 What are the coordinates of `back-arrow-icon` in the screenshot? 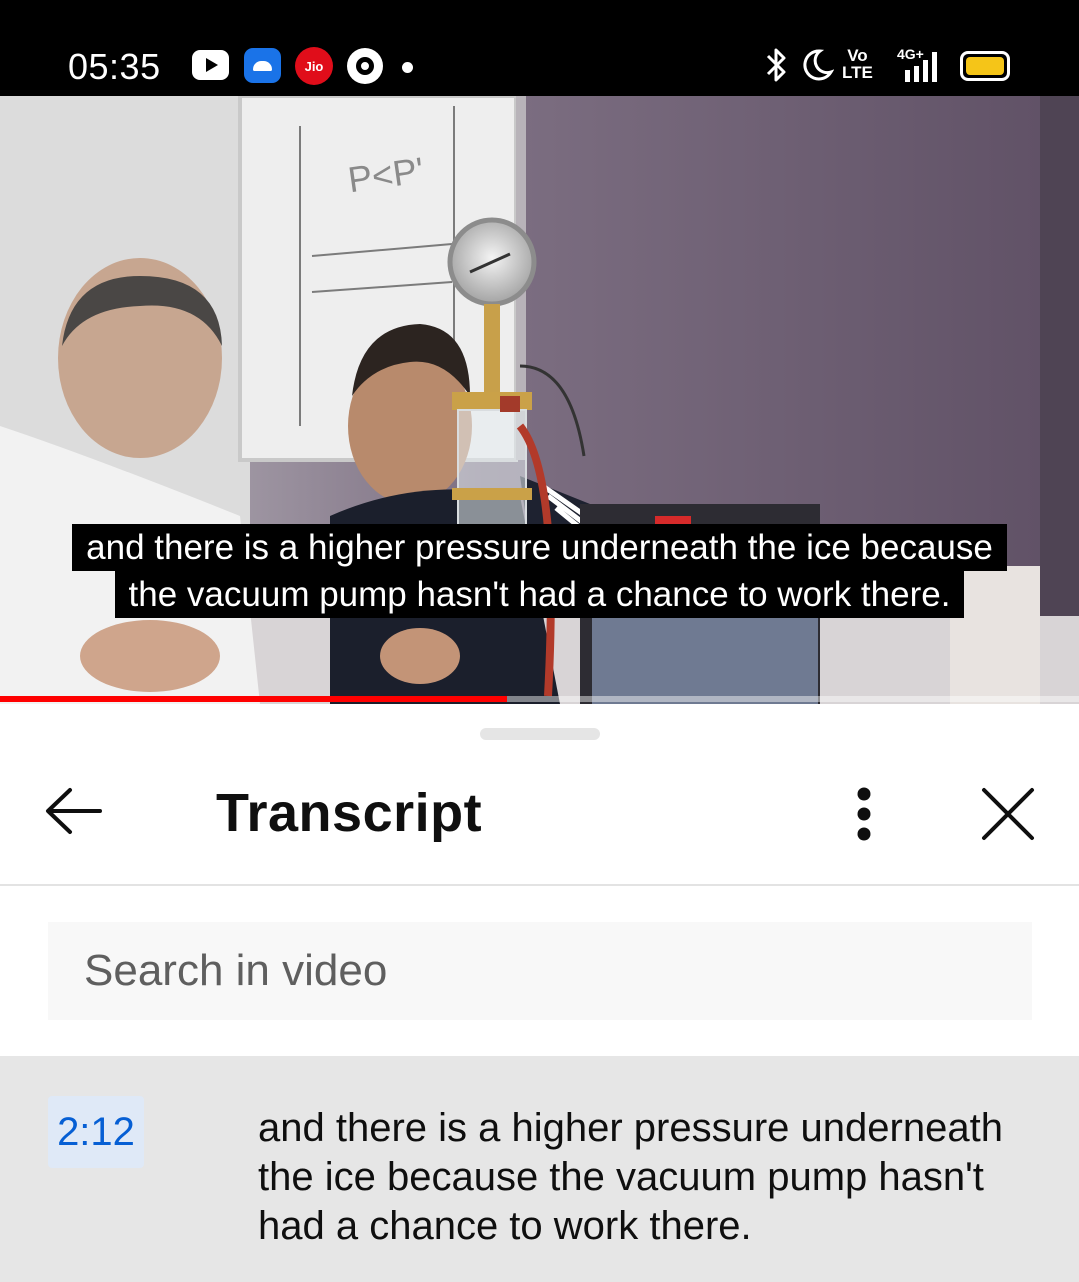 It's located at (73, 811).